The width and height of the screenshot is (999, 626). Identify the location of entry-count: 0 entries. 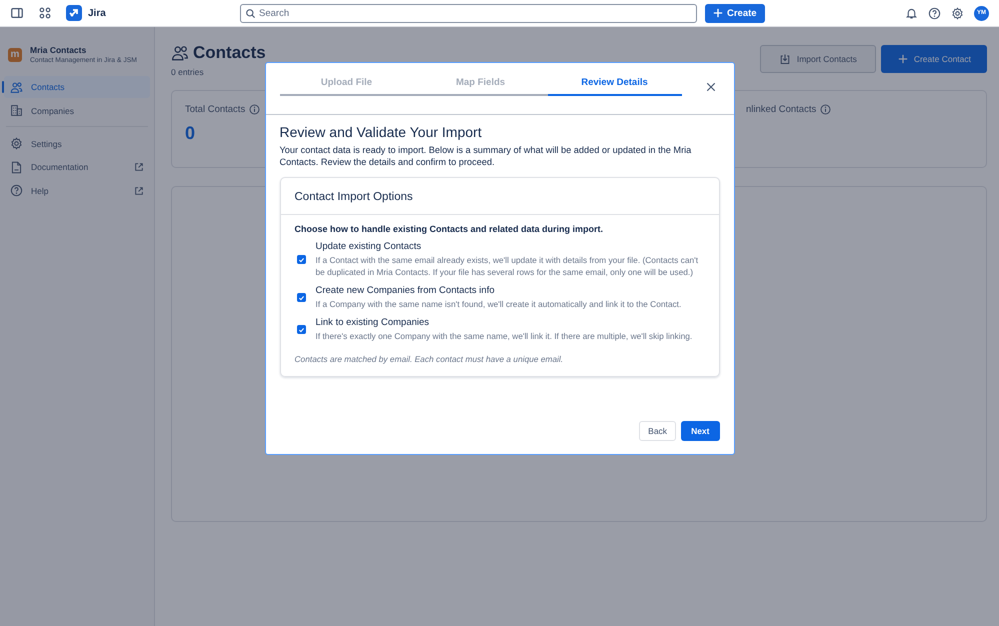
(188, 72).